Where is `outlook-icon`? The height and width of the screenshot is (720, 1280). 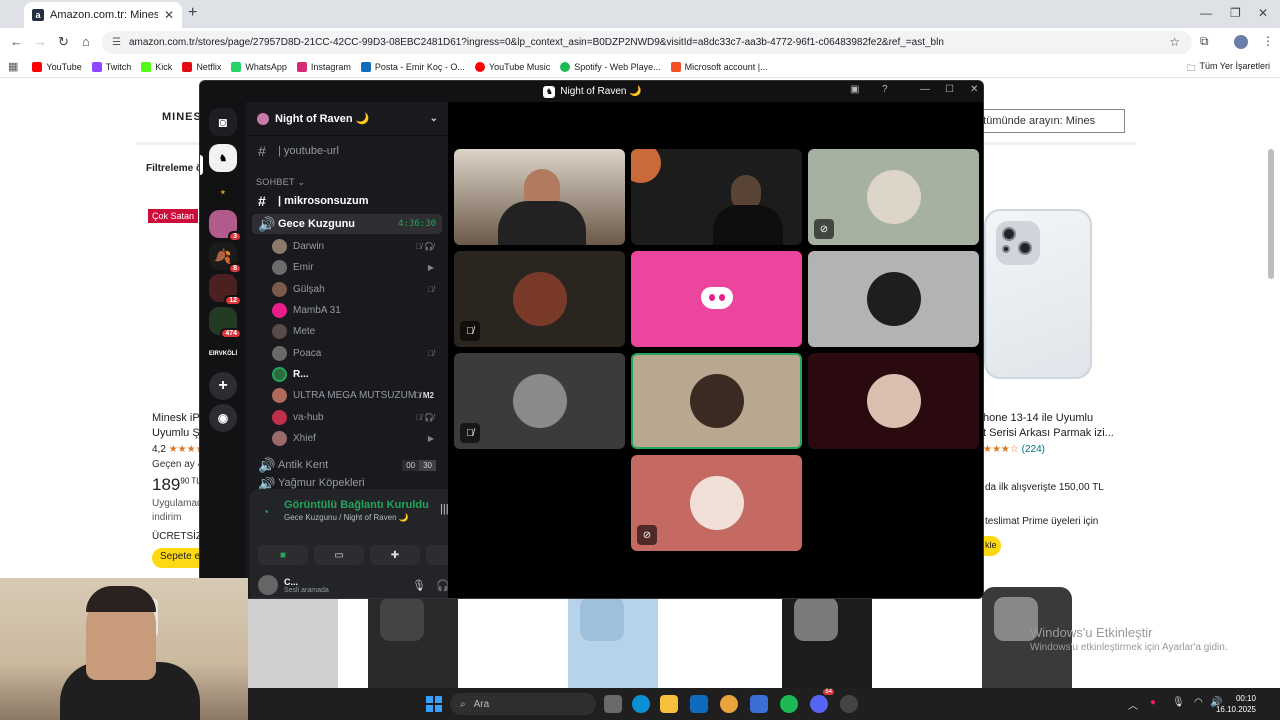 outlook-icon is located at coordinates (699, 704).